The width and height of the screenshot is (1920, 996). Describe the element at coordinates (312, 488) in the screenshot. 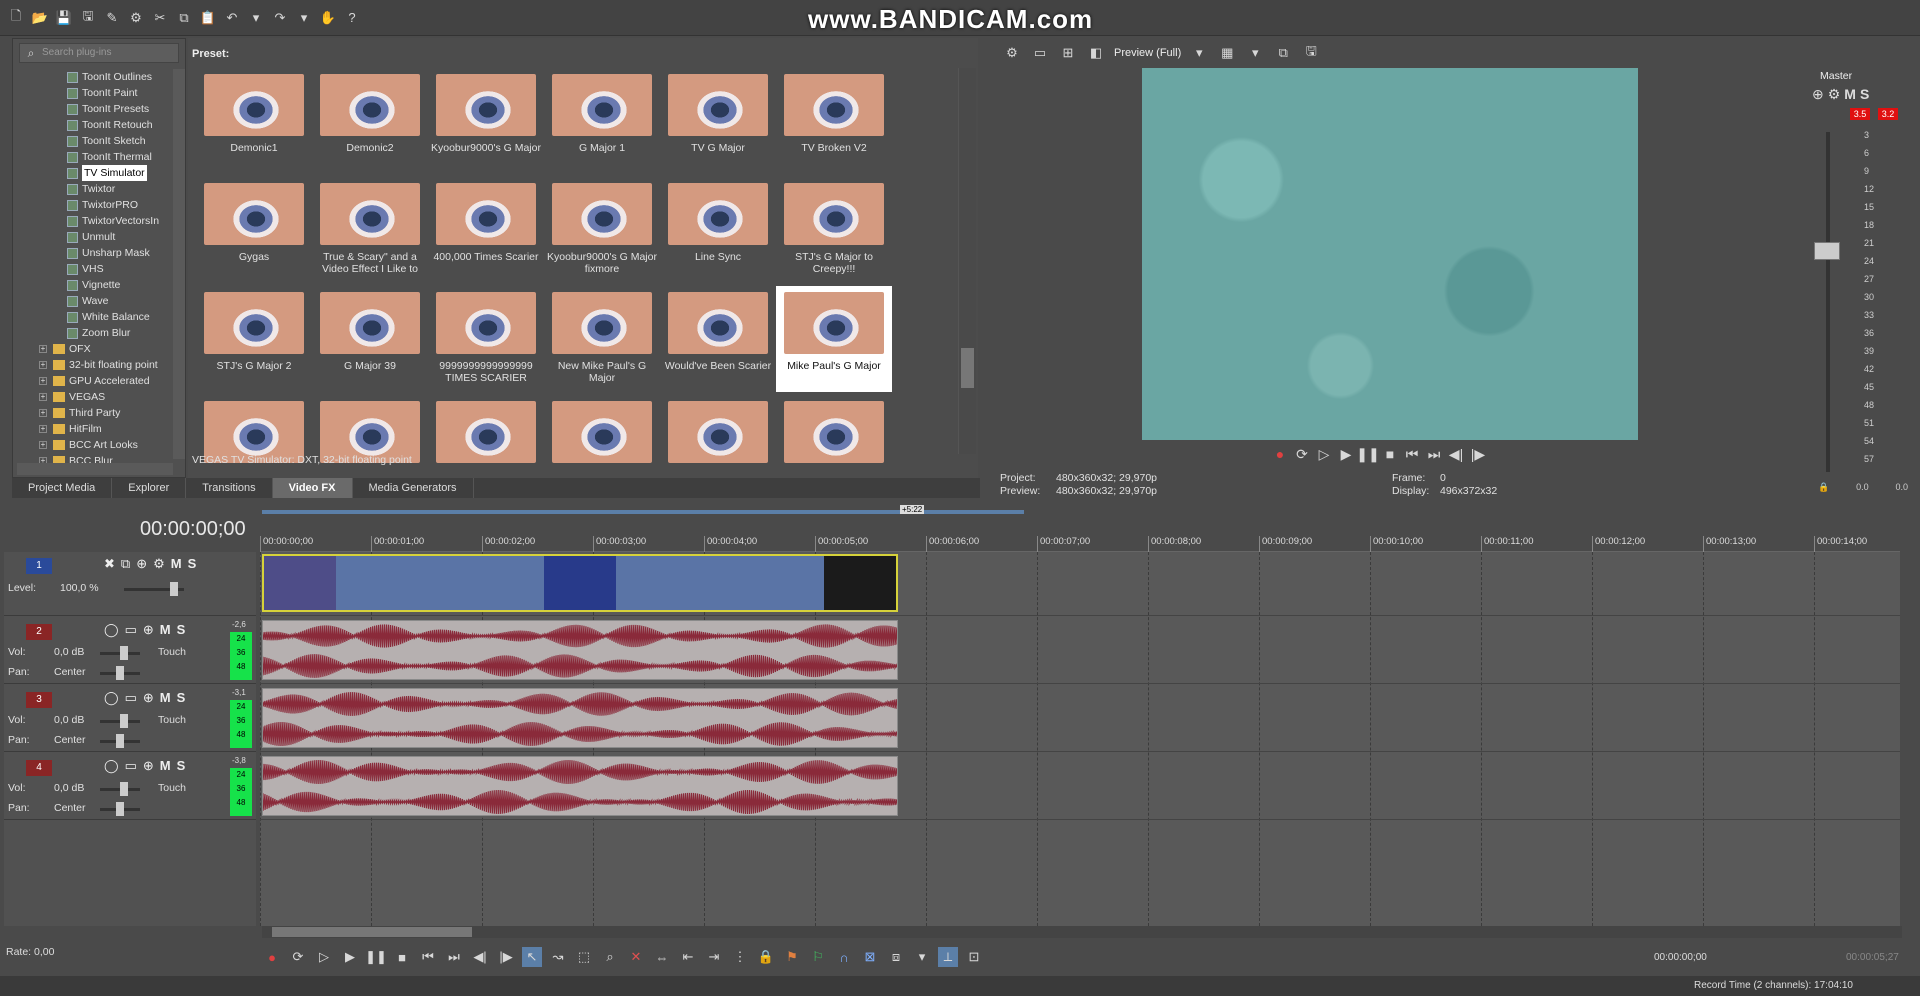

I see `tab: Video FX` at that location.